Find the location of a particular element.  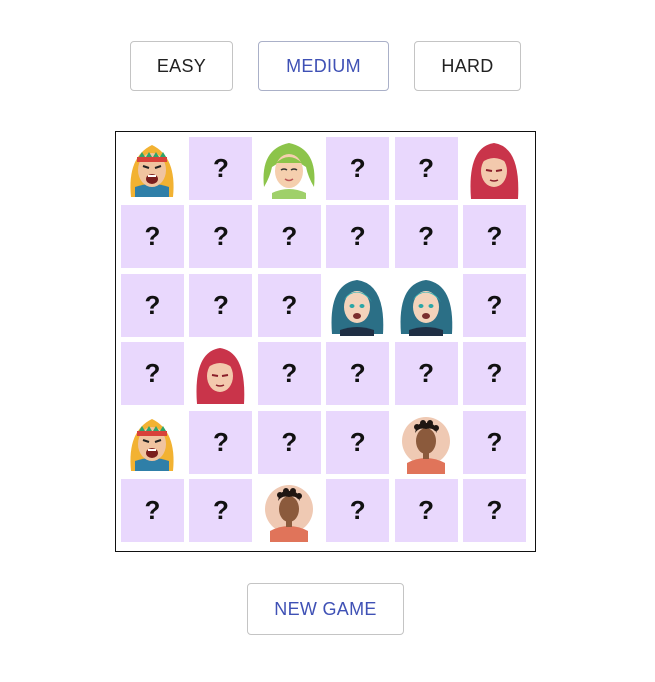

hard-button: HARD is located at coordinates (467, 66).